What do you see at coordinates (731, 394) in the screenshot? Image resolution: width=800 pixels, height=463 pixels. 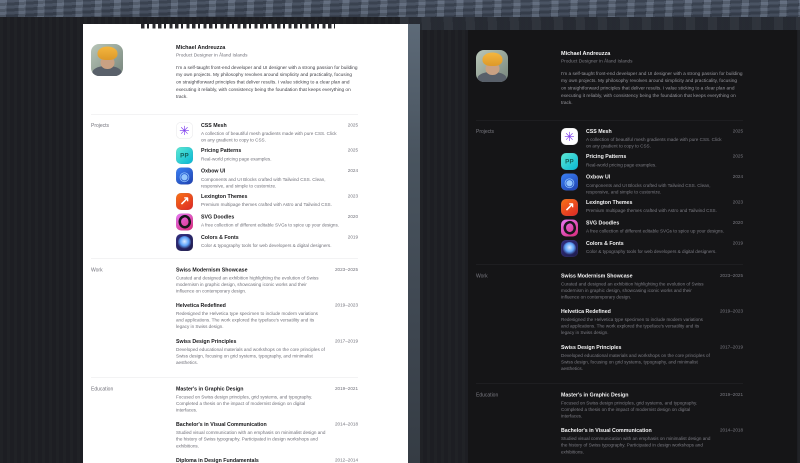 I see `item-period: 2019–2021` at bounding box center [731, 394].